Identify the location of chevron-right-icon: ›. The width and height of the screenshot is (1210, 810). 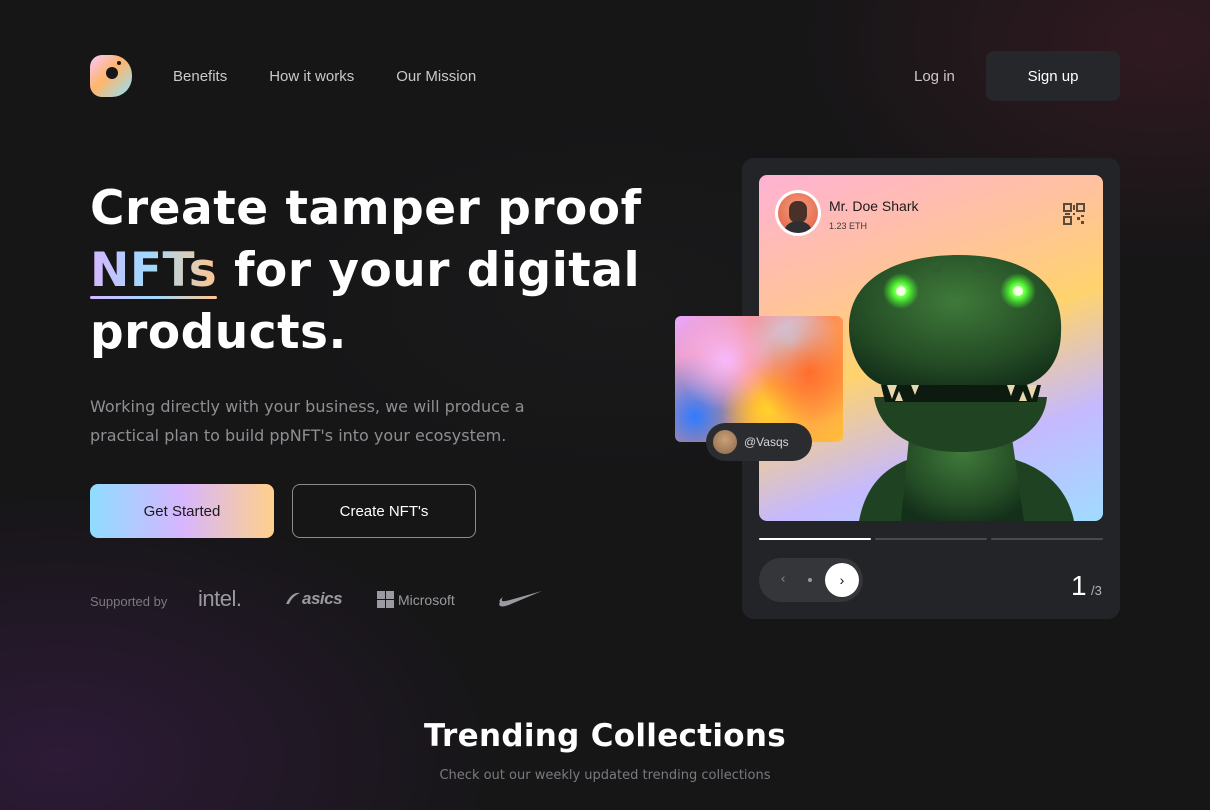
(842, 580).